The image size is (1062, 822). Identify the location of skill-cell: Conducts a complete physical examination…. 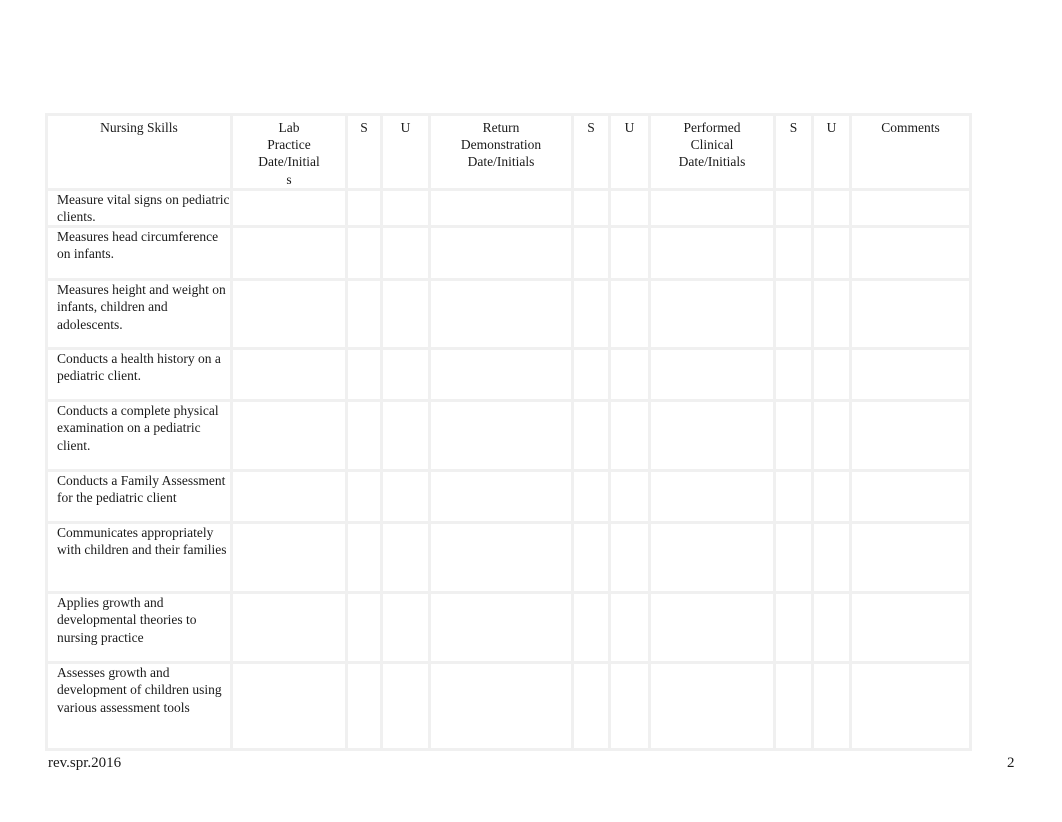
(139, 436).